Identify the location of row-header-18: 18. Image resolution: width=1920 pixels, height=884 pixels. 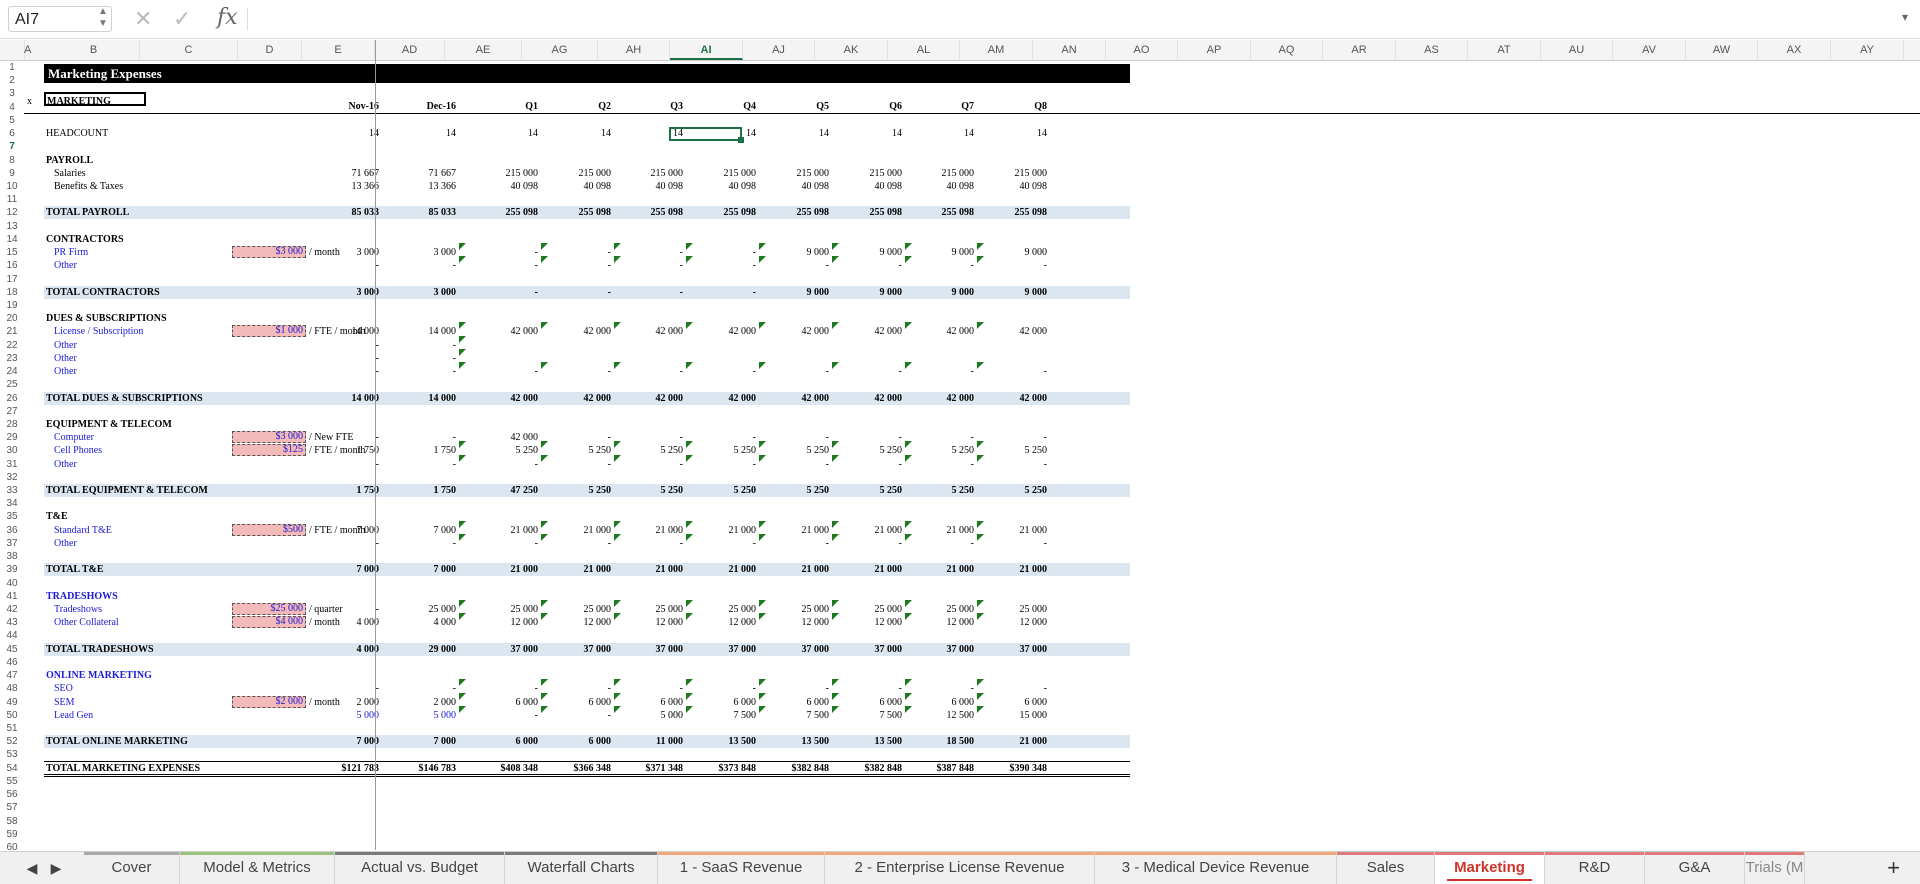
(12, 292).